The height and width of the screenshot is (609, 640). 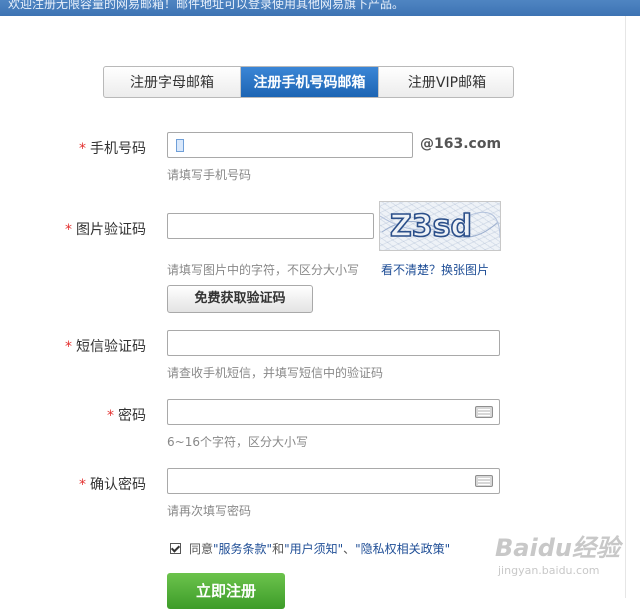 I want to click on captcha-label: * 图片验证码, so click(x=105, y=230).